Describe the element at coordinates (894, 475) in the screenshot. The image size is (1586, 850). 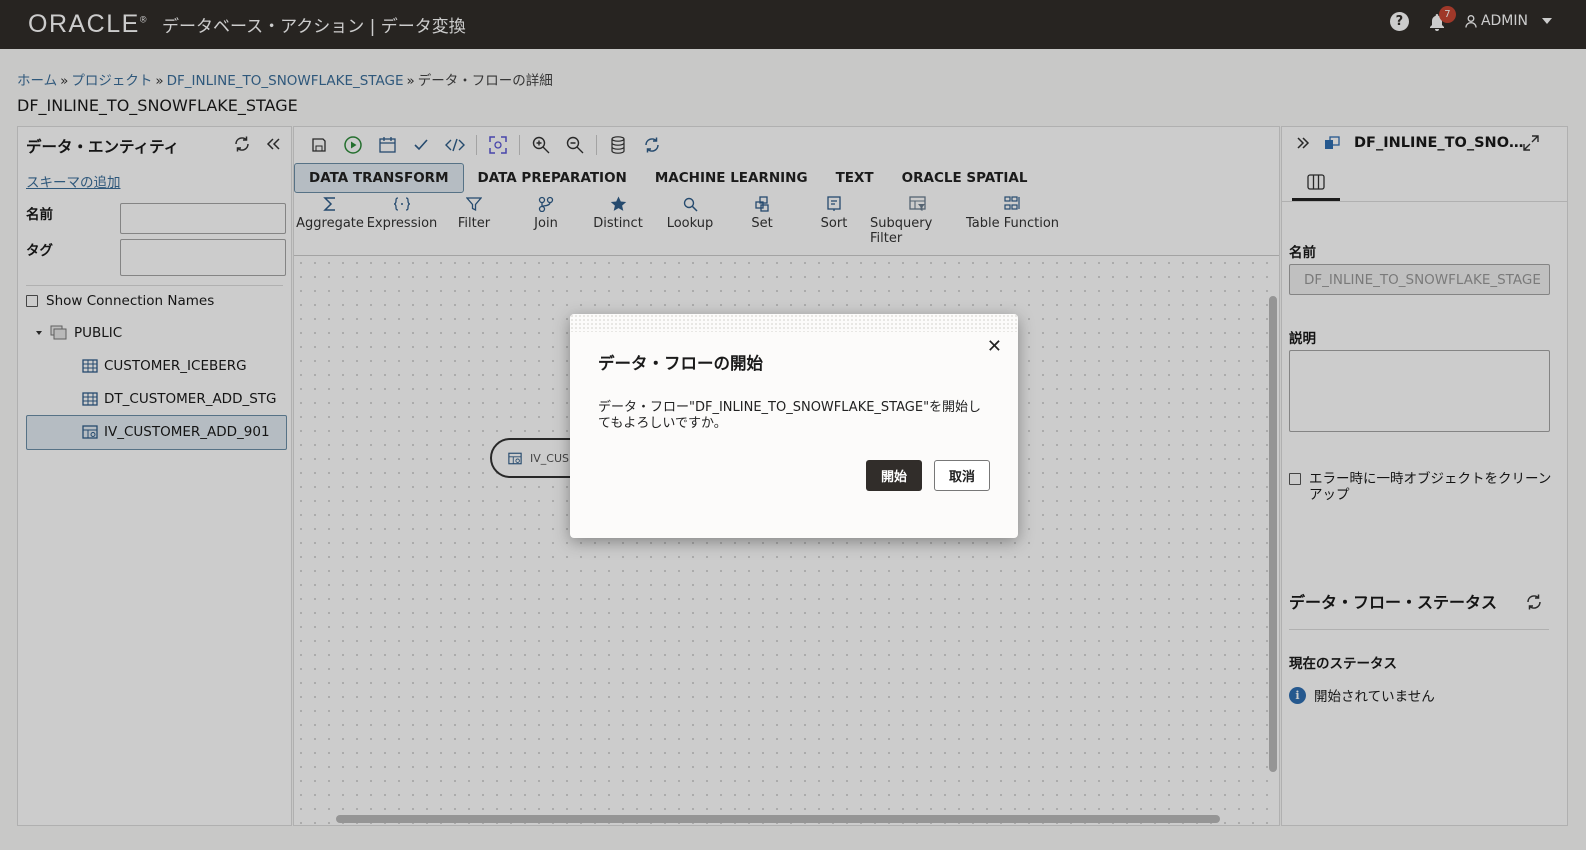
I see `start-button: 開始` at that location.